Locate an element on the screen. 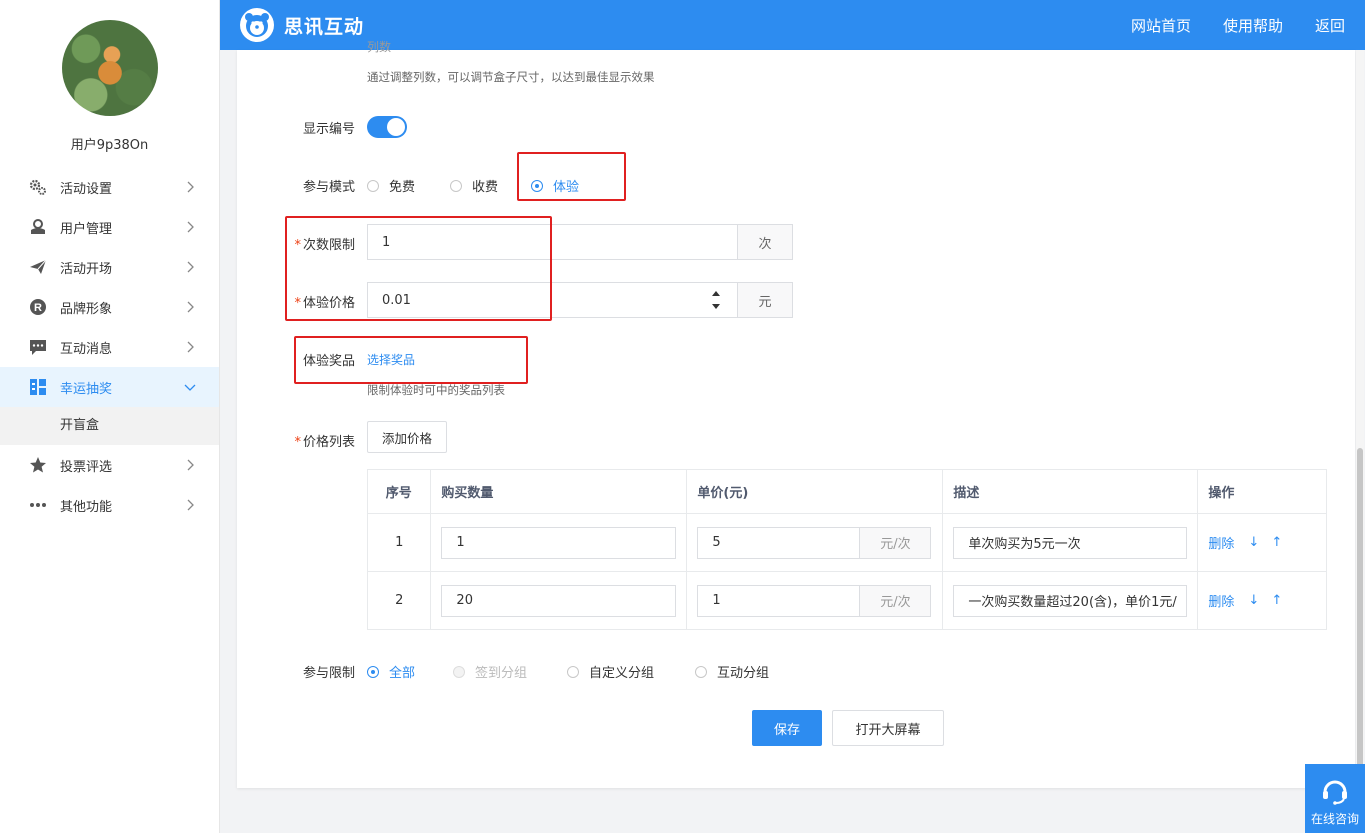  username: 用户9p38On is located at coordinates (109, 145).